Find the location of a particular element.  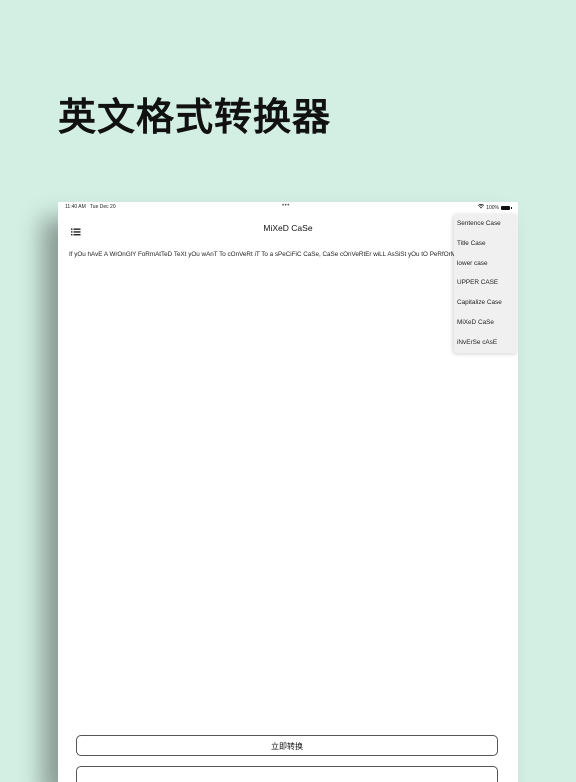

battery-percent: 100% is located at coordinates (492, 207).